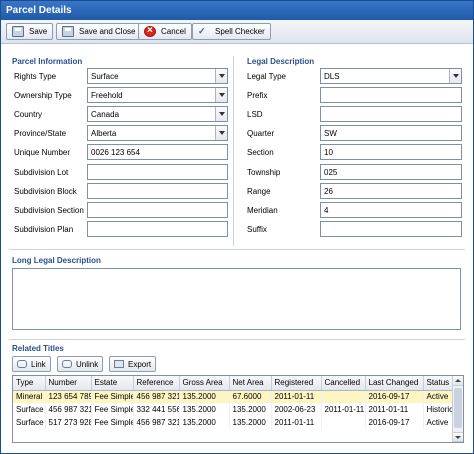  What do you see at coordinates (259, 191) in the screenshot?
I see `range-label: Range` at bounding box center [259, 191].